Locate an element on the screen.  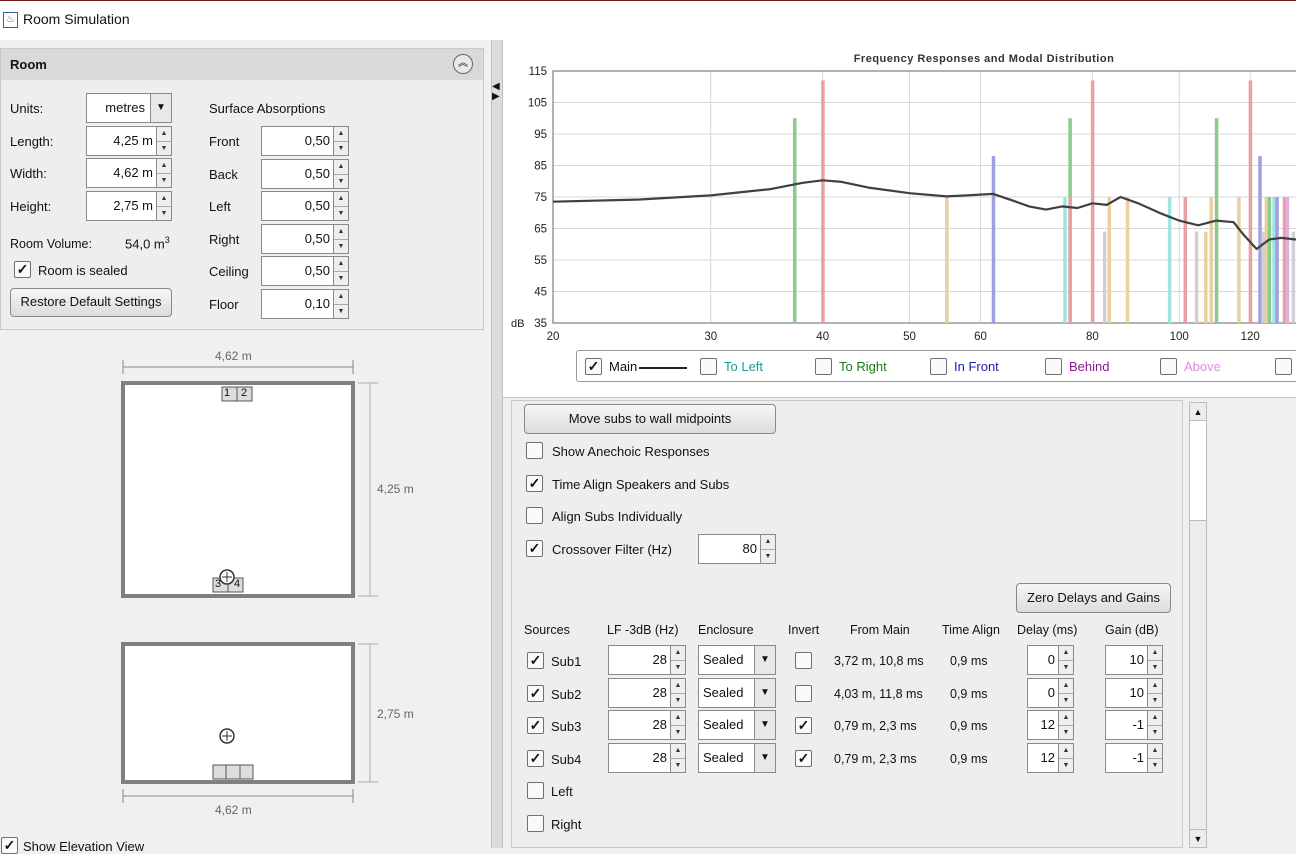
crossover-spinner: 80 ▲ ▼ is located at coordinates (737, 549).